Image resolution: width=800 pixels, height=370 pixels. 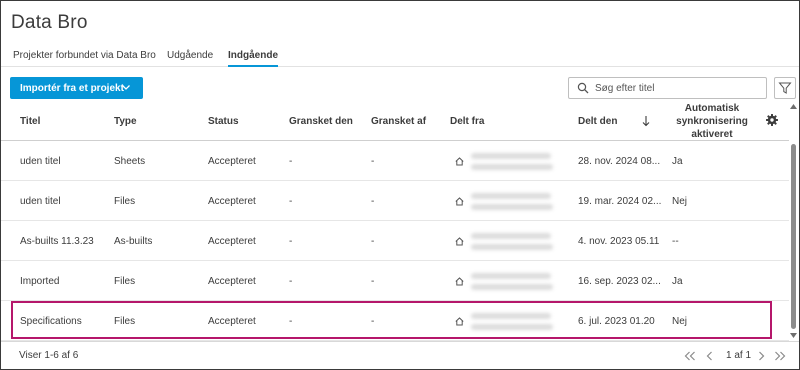 I want to click on auto-sync-header-line-3: aktiveret, so click(x=712, y=134).